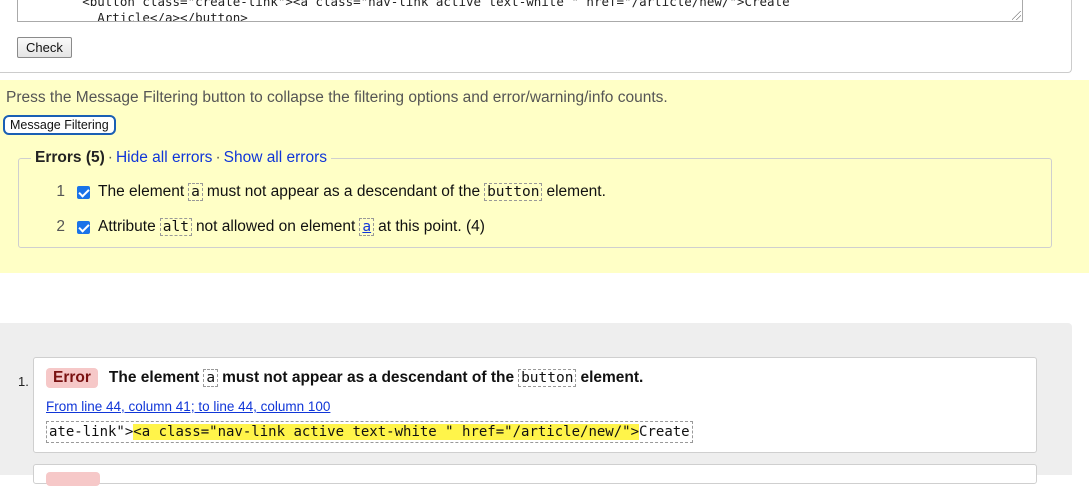 The height and width of the screenshot is (486, 1089). What do you see at coordinates (70, 157) in the screenshot?
I see `errors-count-title: Errors (5)` at bounding box center [70, 157].